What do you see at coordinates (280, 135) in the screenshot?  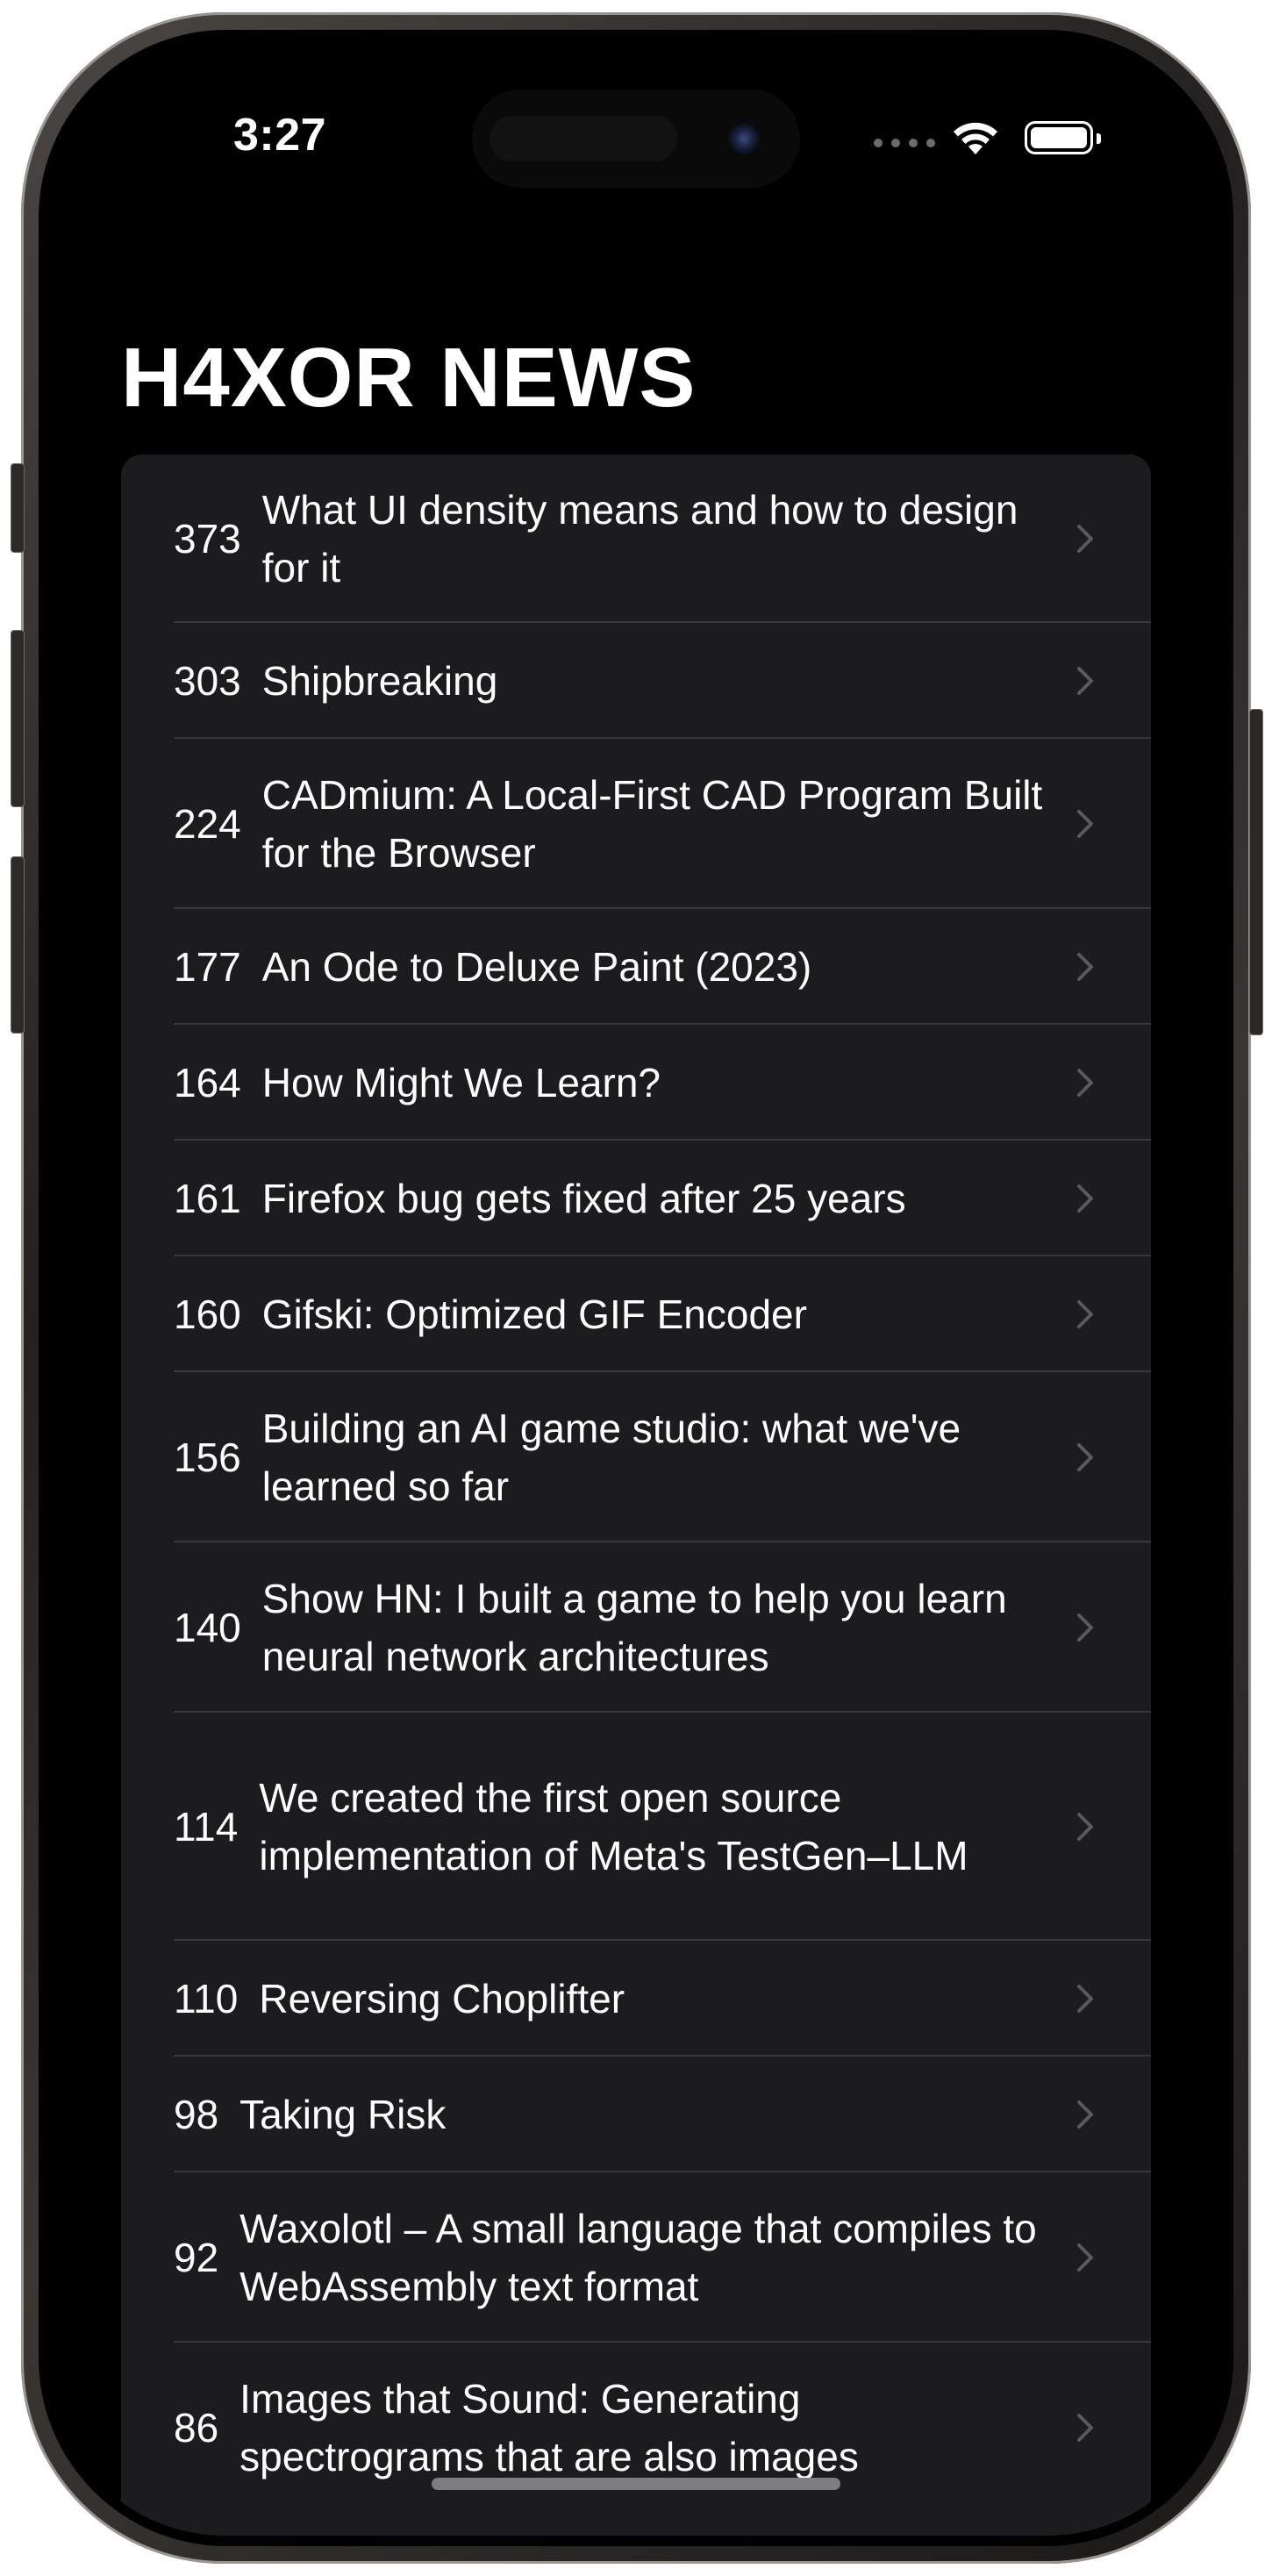 I see `status-time: 3:27` at bounding box center [280, 135].